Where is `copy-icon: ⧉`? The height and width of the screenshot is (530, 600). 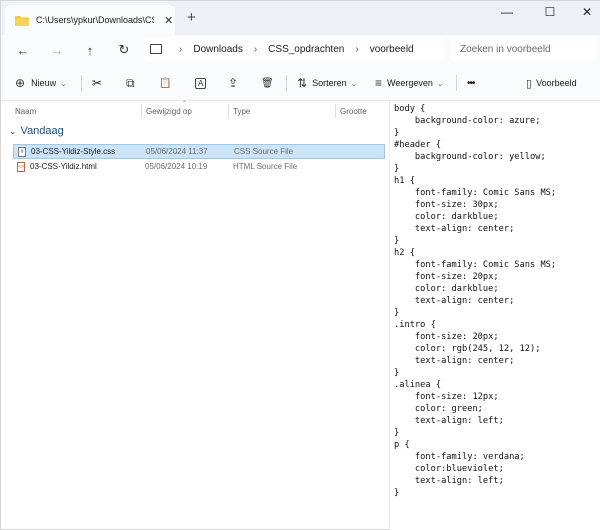
copy-icon: ⧉ is located at coordinates (130, 82).